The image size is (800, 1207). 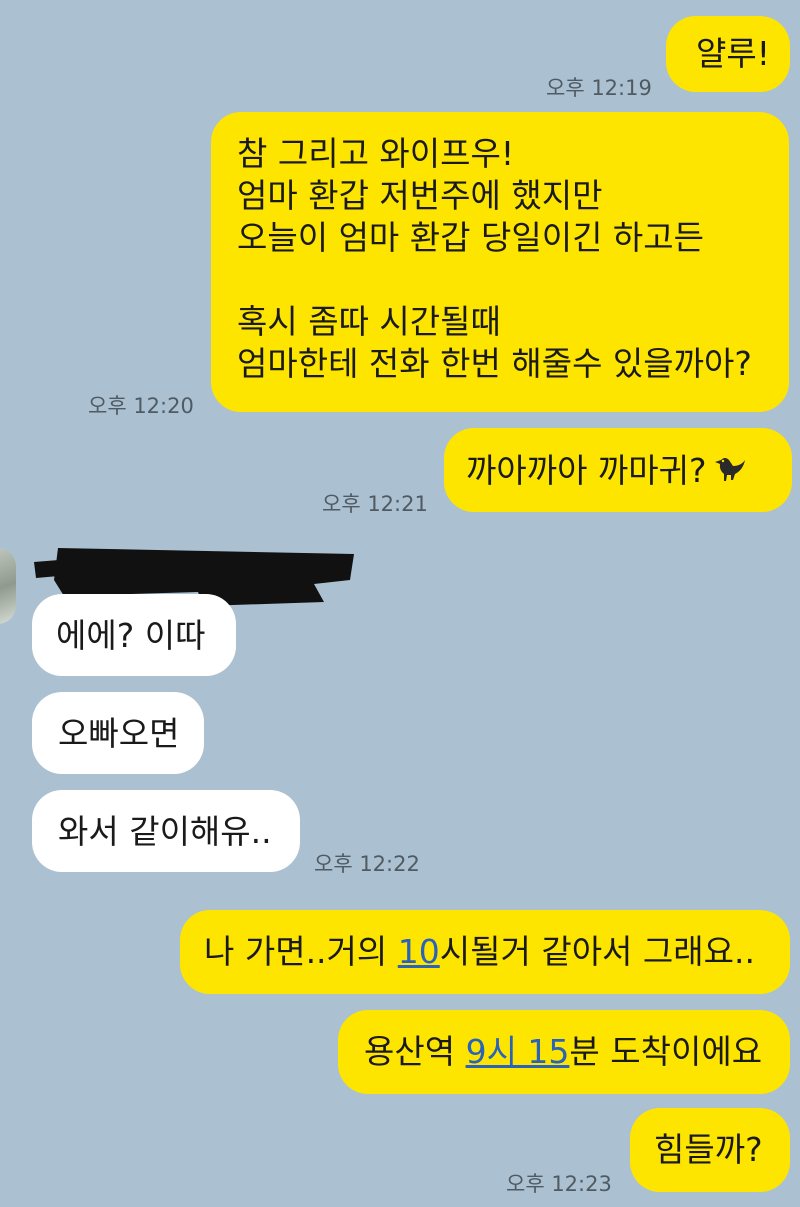 I want to click on message-text: 에에? 이따, so click(x=131, y=635).